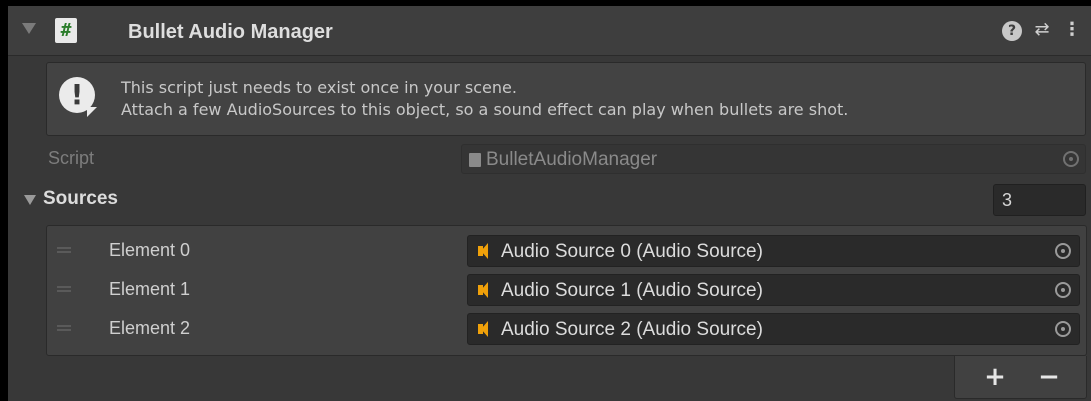 The height and width of the screenshot is (401, 1091). Describe the element at coordinates (632, 251) in the screenshot. I see `audio-source-value: Audio Source 0 (Audio Source)` at that location.